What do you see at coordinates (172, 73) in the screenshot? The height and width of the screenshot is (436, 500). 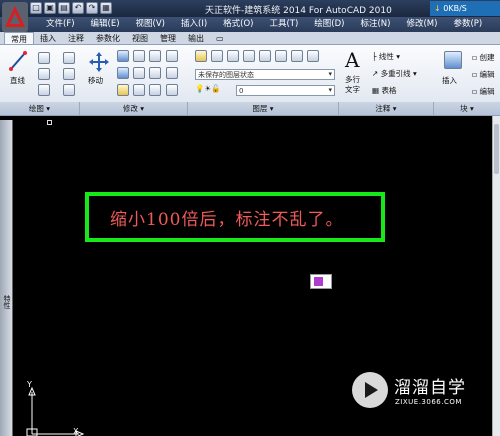 I see `array-icon` at bounding box center [172, 73].